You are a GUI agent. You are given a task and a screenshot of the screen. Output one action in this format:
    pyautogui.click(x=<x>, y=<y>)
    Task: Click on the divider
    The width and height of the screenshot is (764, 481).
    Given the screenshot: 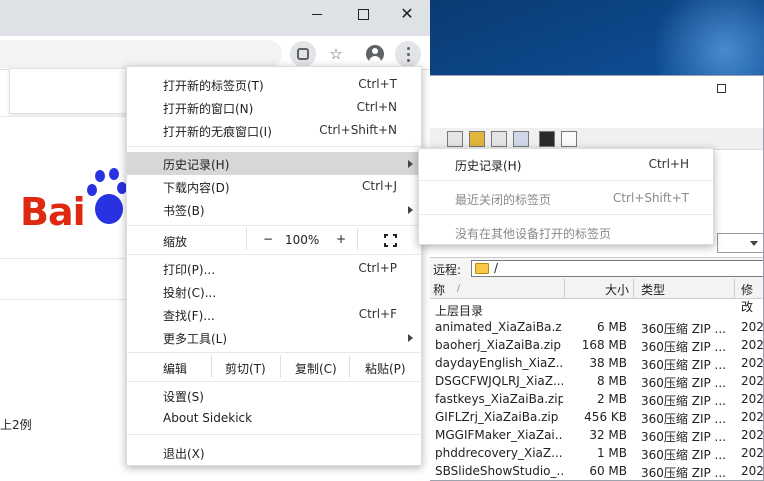 What is the action you would take?
    pyautogui.click(x=65, y=116)
    